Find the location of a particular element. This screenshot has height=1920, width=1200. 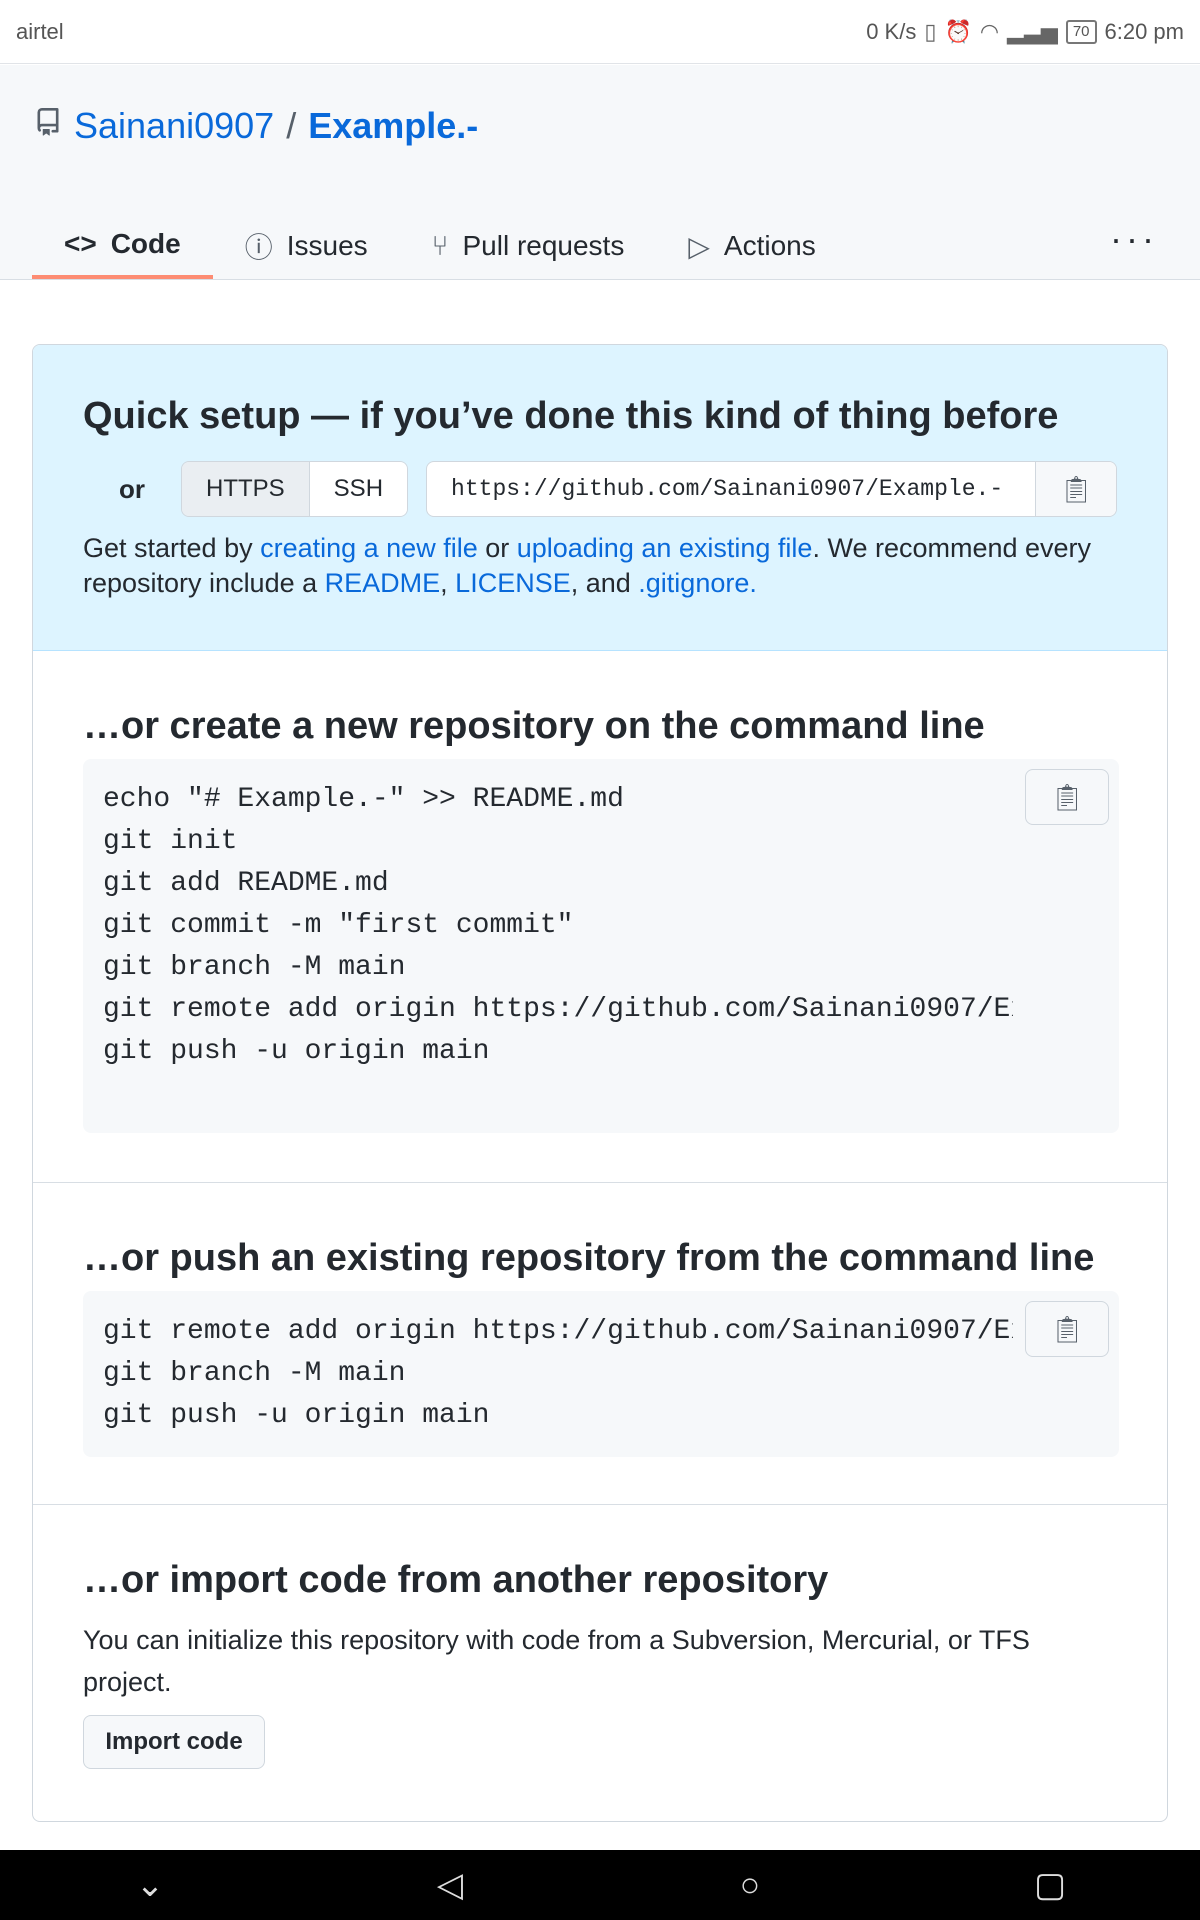

repo-name-link: Example.- is located at coordinates (393, 126).